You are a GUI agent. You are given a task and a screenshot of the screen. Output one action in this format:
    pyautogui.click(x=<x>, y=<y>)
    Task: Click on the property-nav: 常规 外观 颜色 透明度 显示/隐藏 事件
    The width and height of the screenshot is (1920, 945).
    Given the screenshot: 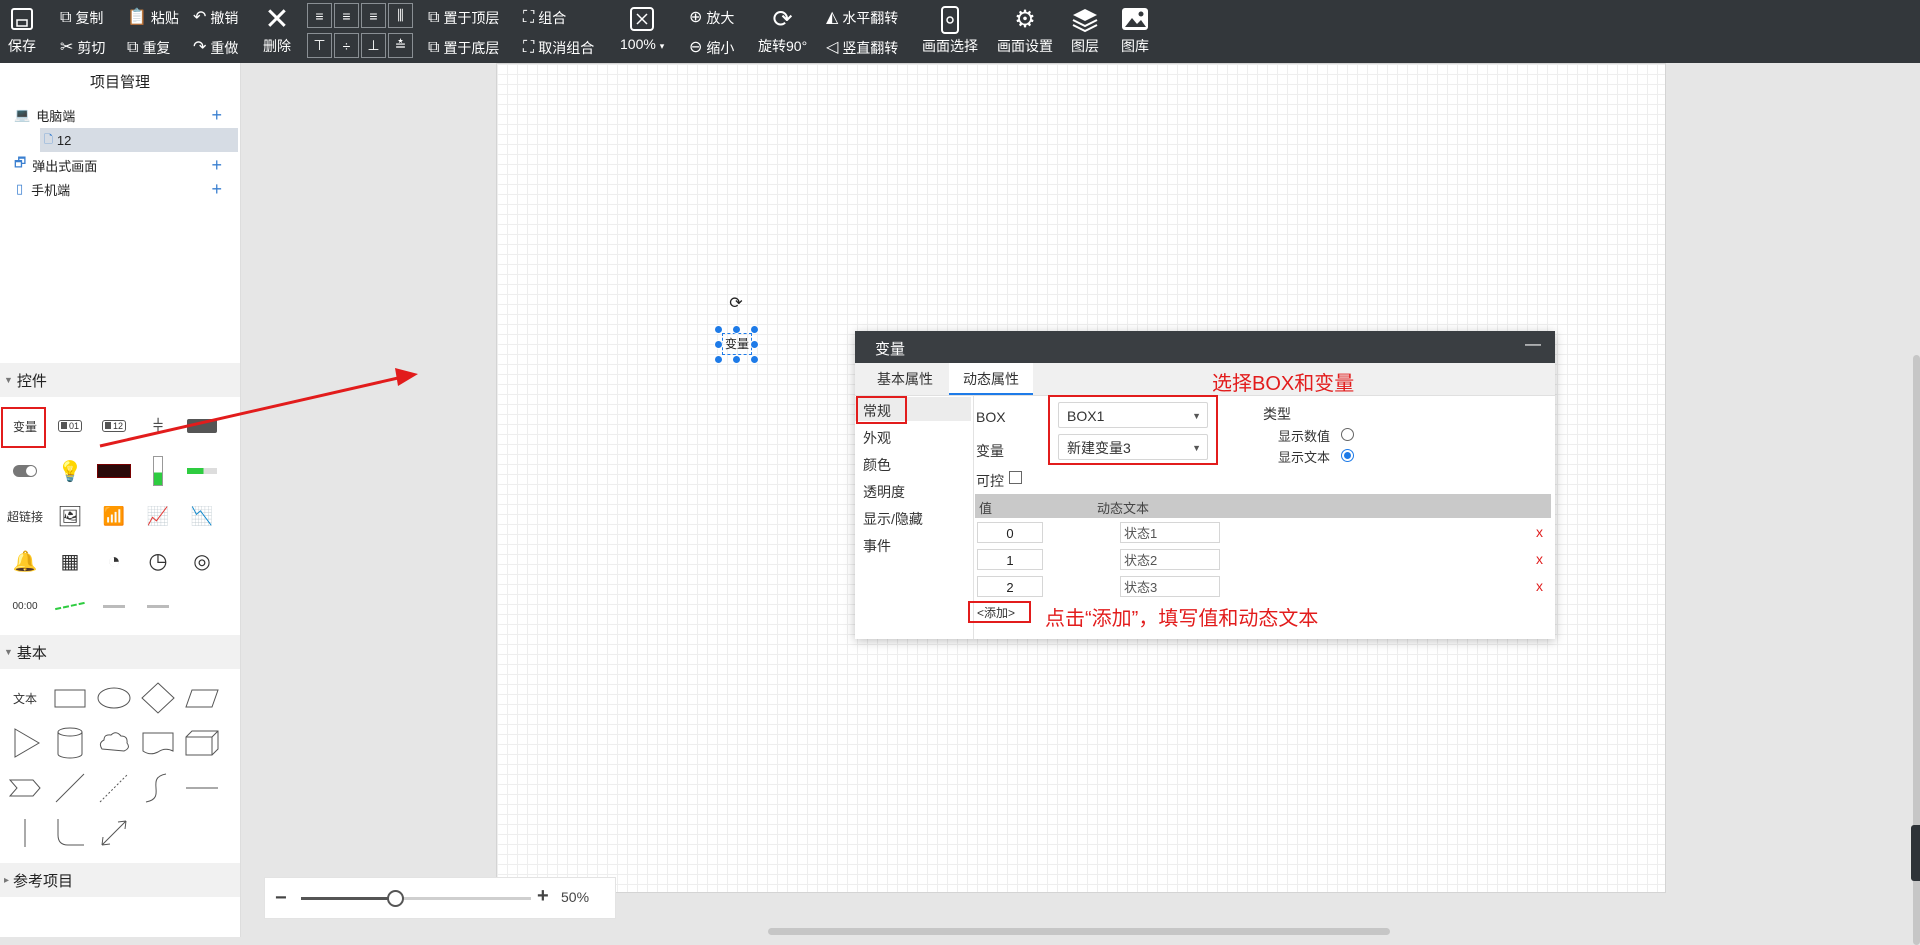 What is the action you would take?
    pyautogui.click(x=914, y=517)
    